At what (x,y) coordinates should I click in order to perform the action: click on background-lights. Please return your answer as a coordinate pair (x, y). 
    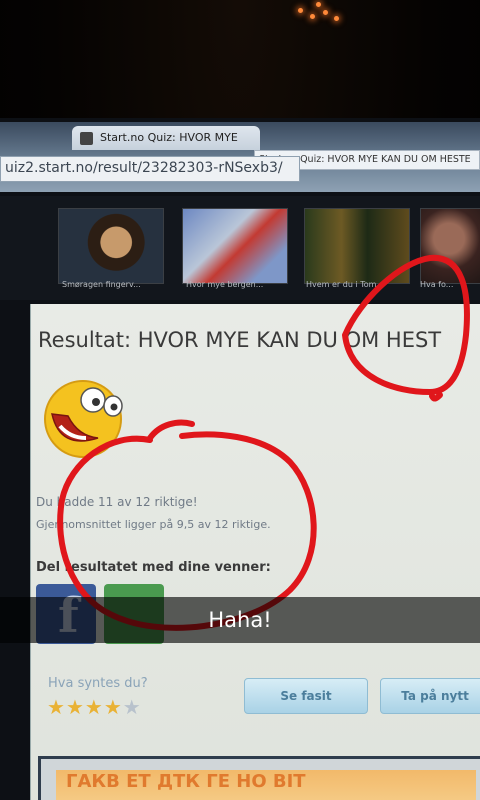
    Looking at the image, I should click on (325, 18).